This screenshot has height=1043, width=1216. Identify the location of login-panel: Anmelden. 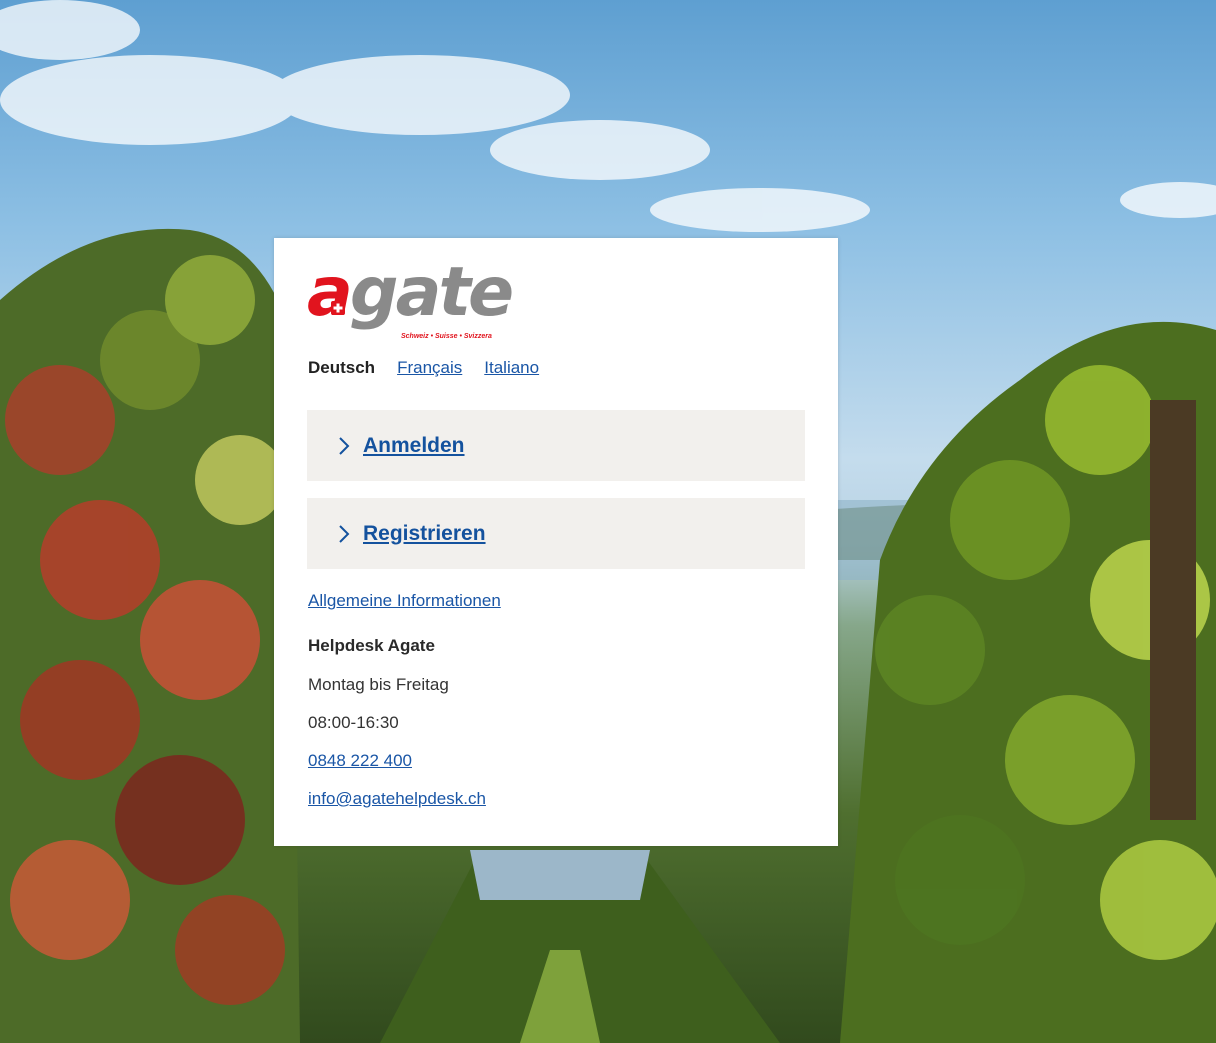
(556, 445).